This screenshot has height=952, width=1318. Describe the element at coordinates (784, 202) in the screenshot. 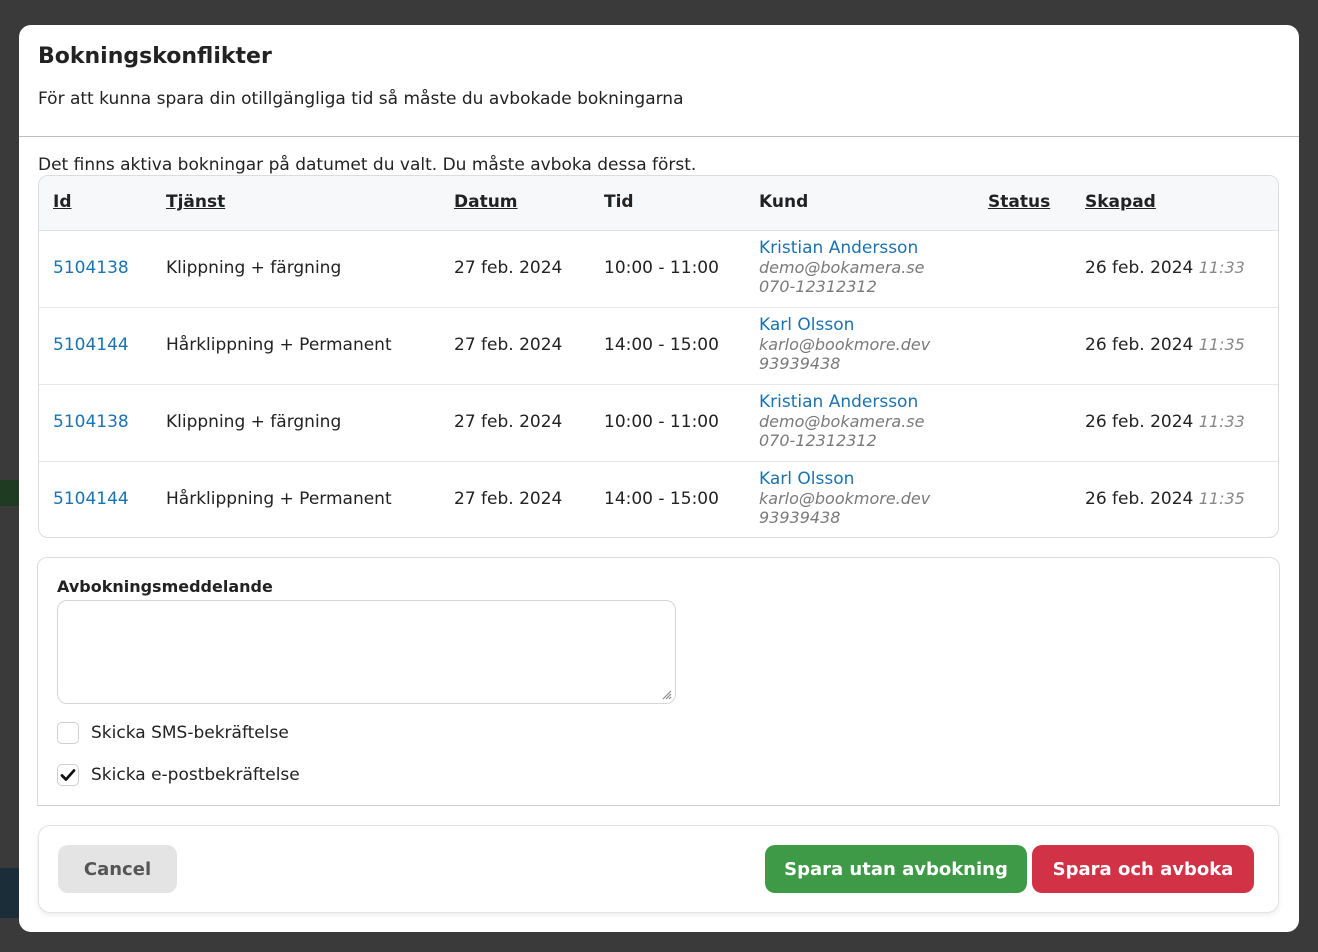

I see `column-header-customer: Kund` at that location.